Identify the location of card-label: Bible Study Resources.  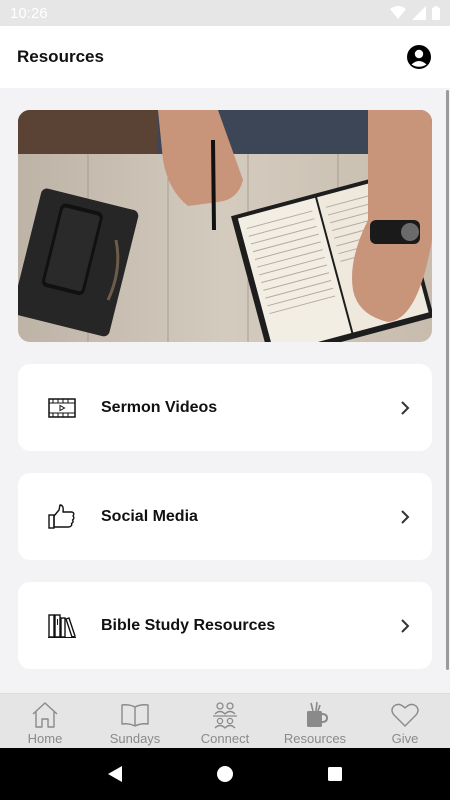
(188, 625).